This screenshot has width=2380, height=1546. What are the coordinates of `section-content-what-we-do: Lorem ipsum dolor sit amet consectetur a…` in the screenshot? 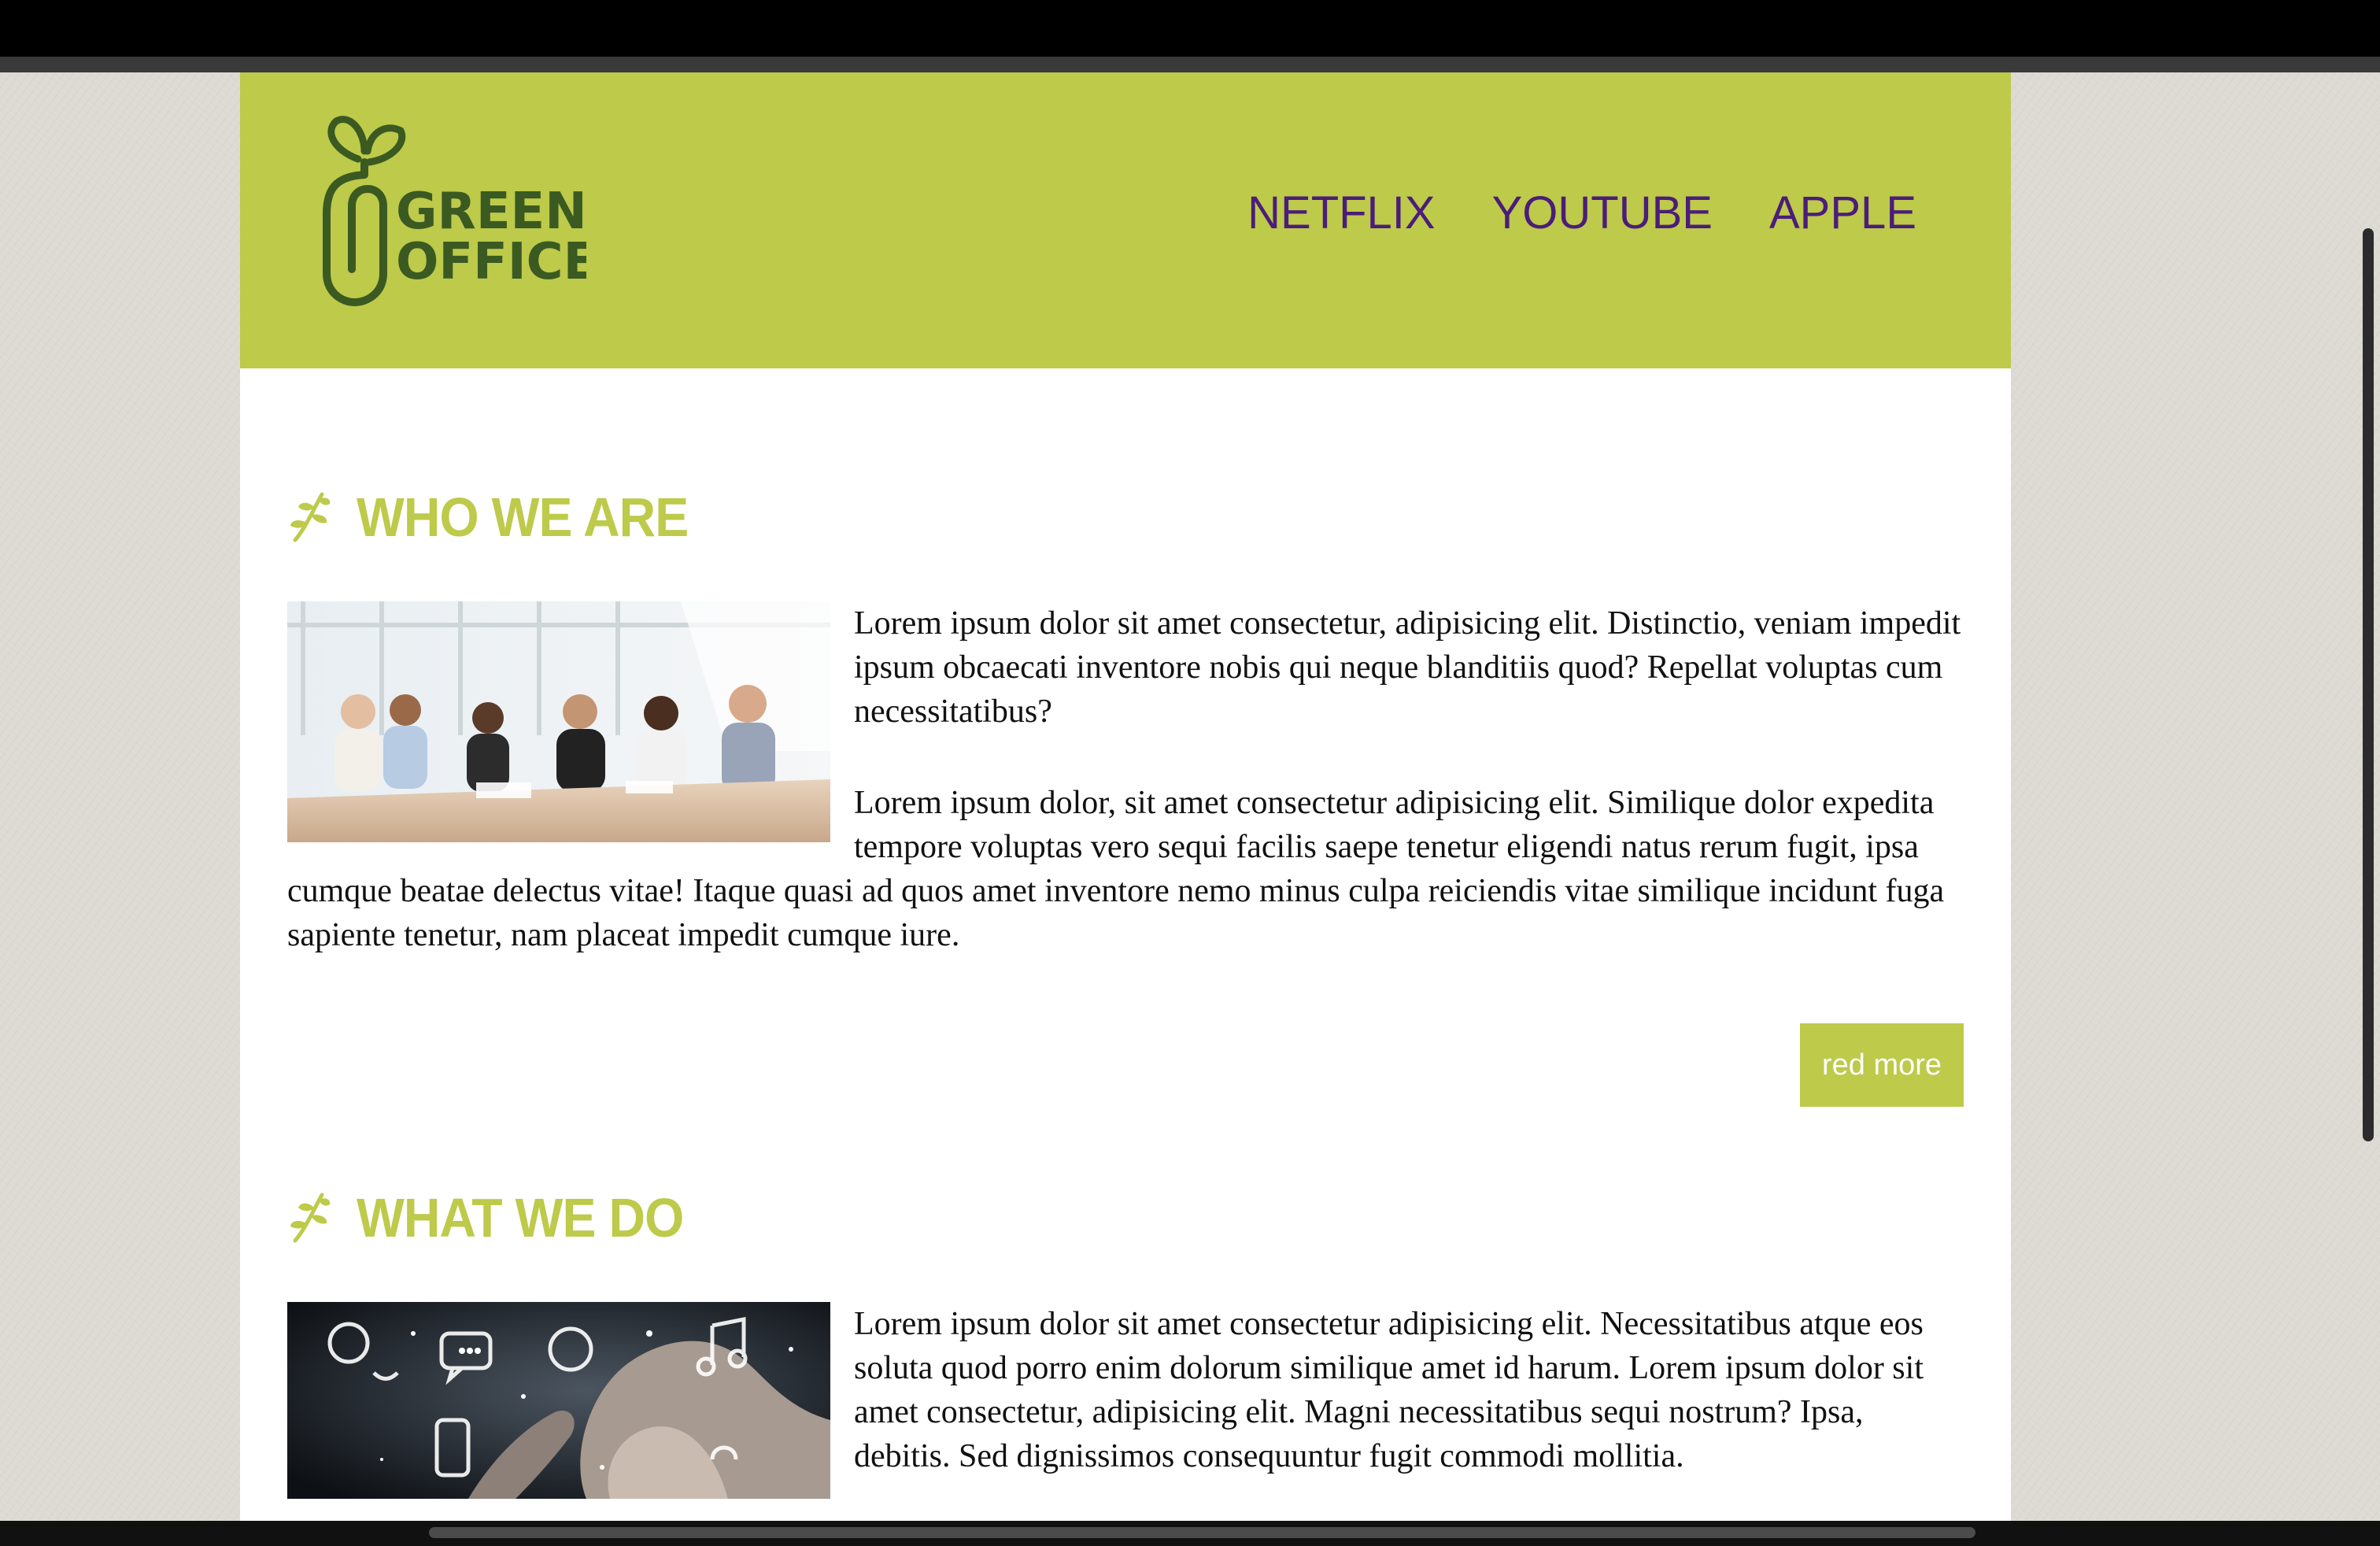 It's located at (1125, 1404).